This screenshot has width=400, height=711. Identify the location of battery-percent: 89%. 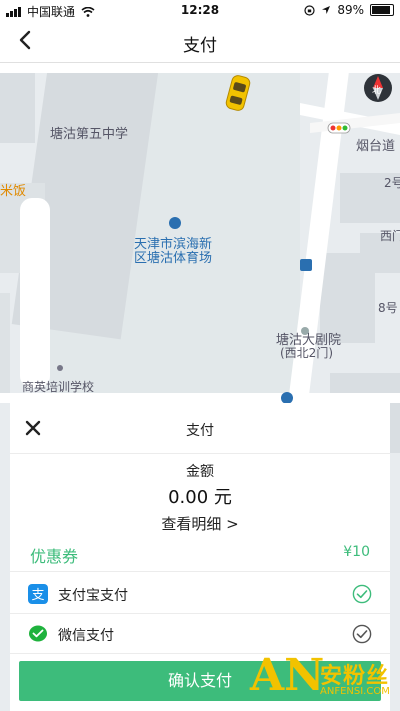
(350, 10).